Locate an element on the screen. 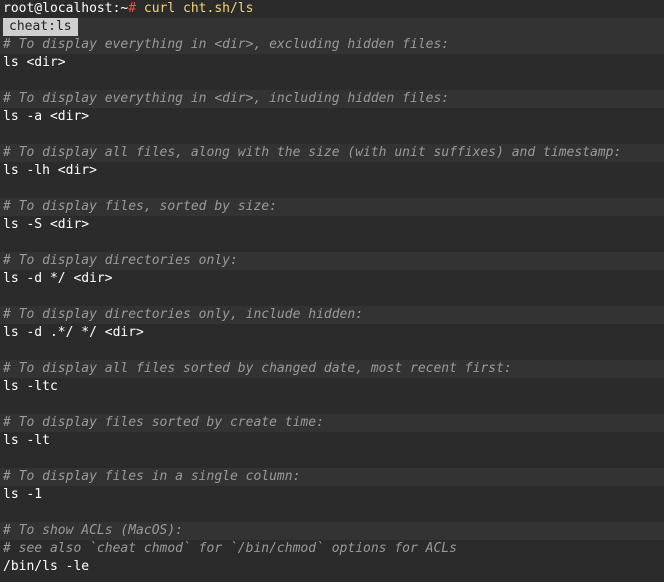 Image resolution: width=664 pixels, height=582 pixels. entry-command: ls -d */ <dir> is located at coordinates (58, 278).